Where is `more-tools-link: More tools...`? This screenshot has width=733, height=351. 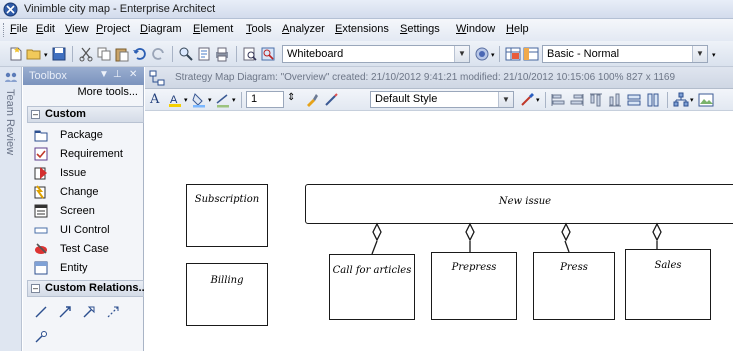 more-tools-link: More tools... is located at coordinates (83, 94).